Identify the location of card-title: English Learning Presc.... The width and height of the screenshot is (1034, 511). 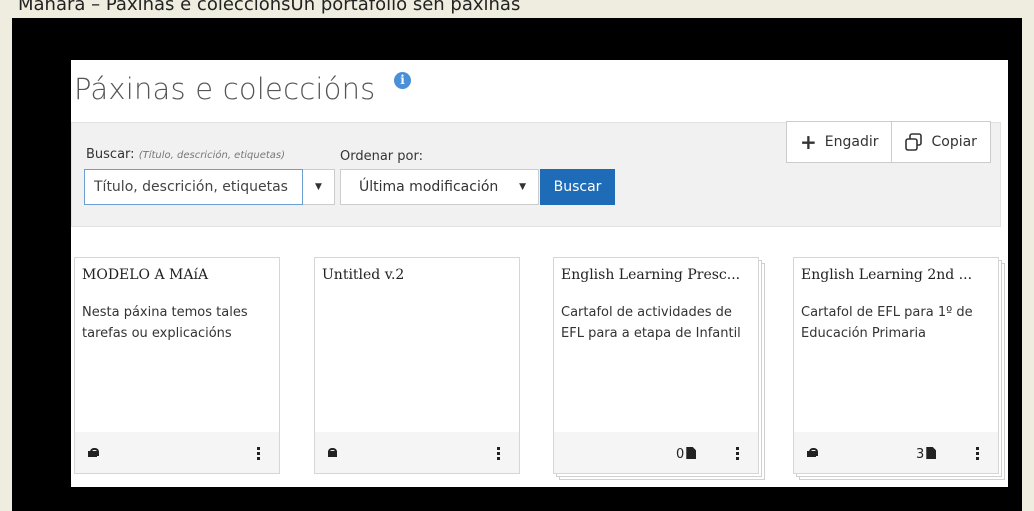
(656, 275).